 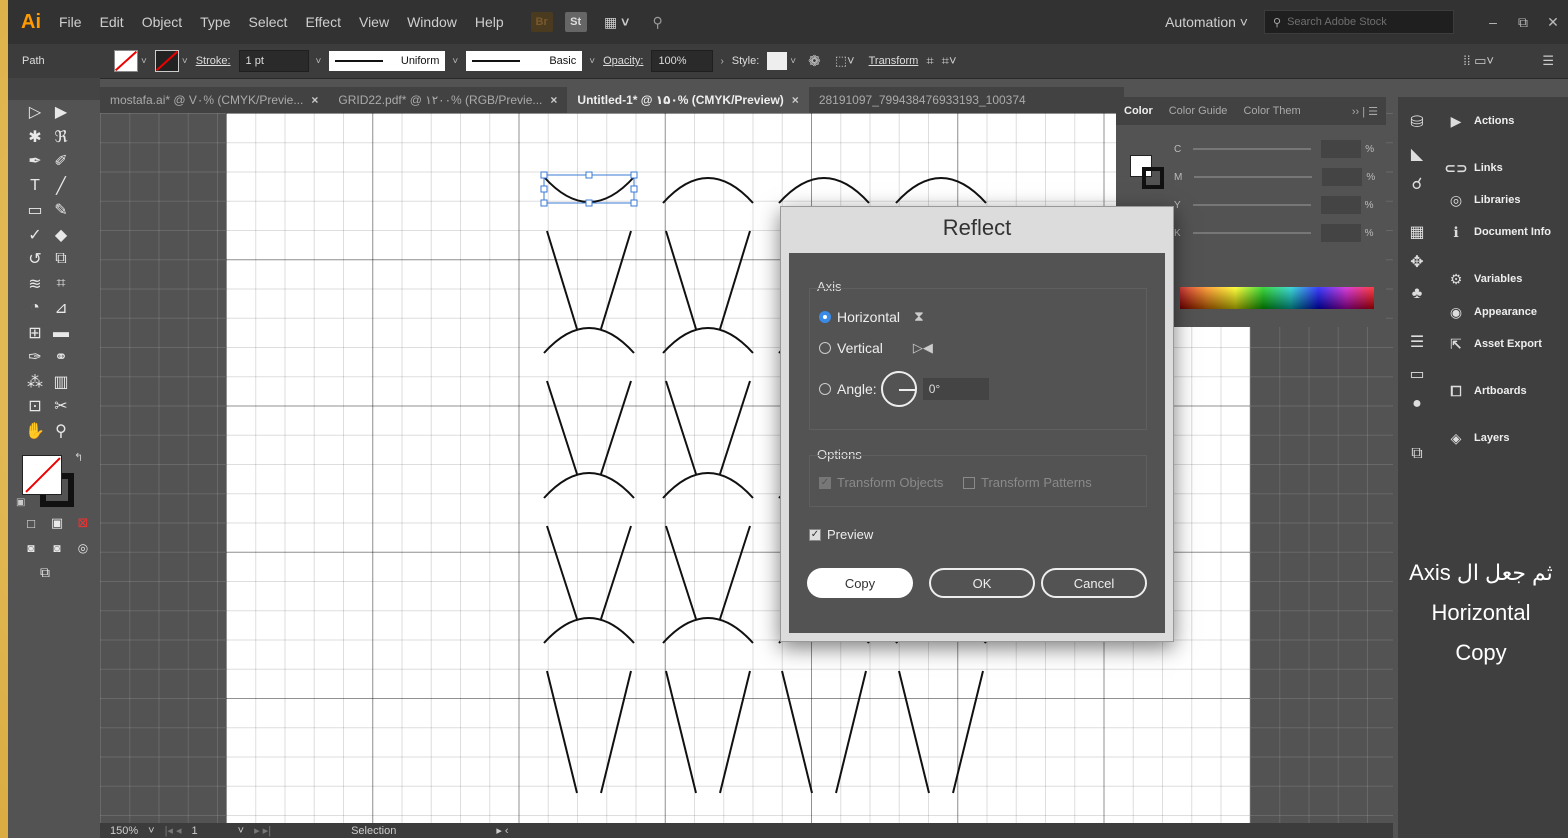 What do you see at coordinates (658, 22) in the screenshot?
I see `gpu-performance-icon: ⚲` at bounding box center [658, 22].